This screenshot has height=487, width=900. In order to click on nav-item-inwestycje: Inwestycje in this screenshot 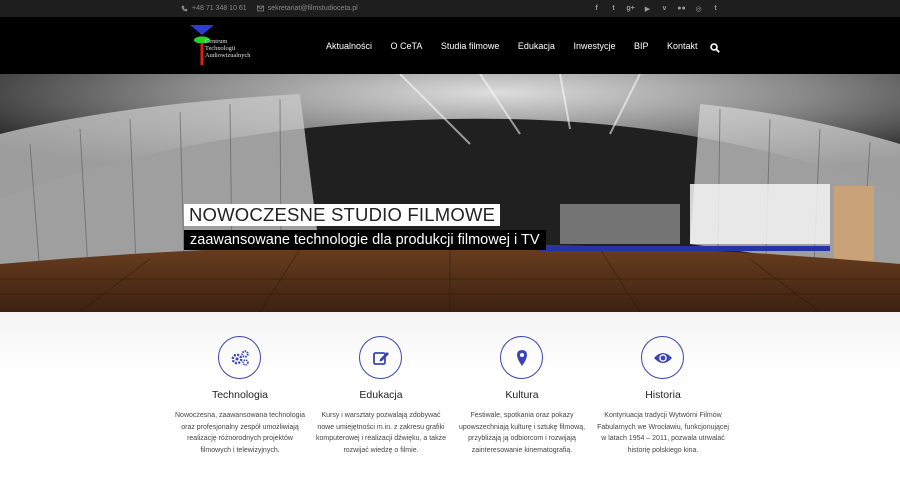, I will do `click(594, 46)`.